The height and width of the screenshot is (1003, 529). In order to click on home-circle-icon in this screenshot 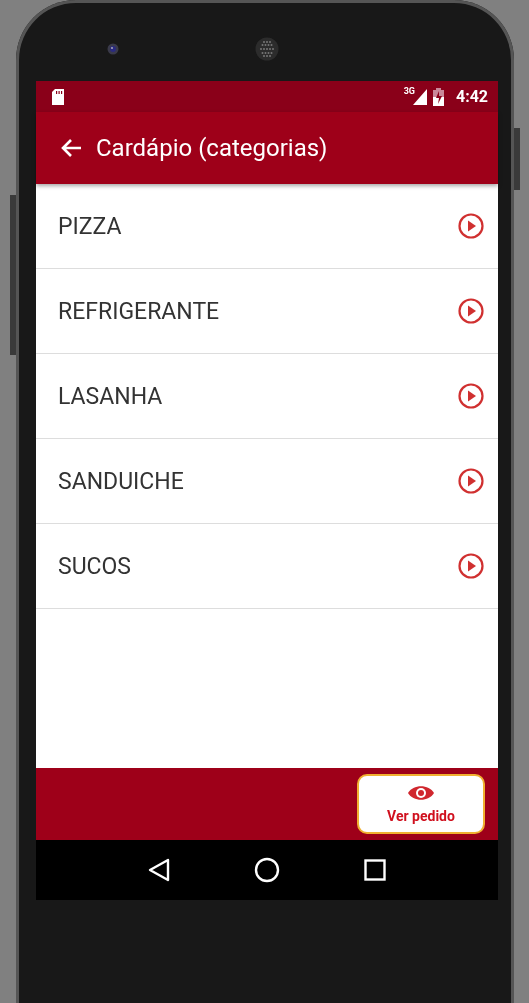, I will do `click(267, 870)`.